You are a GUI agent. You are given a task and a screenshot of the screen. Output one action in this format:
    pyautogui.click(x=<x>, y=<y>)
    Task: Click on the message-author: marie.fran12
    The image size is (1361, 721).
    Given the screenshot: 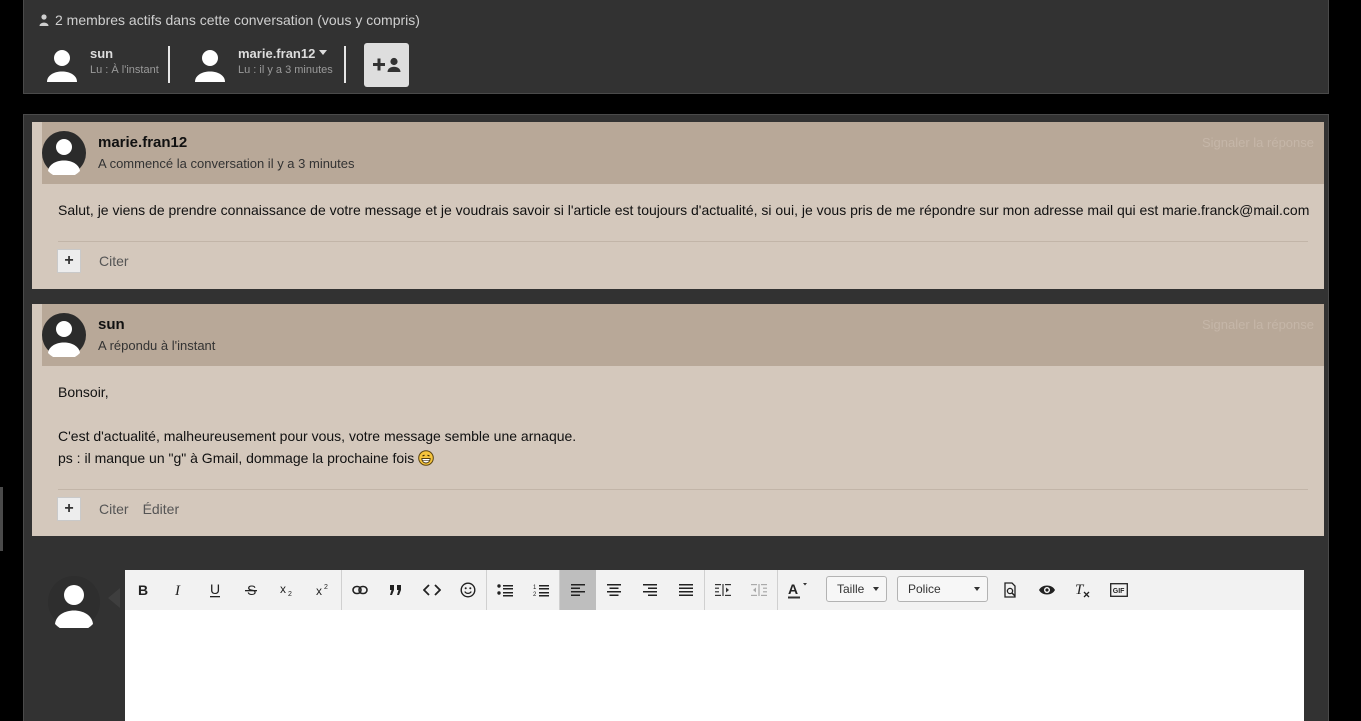 What is the action you would take?
    pyautogui.click(x=142, y=142)
    